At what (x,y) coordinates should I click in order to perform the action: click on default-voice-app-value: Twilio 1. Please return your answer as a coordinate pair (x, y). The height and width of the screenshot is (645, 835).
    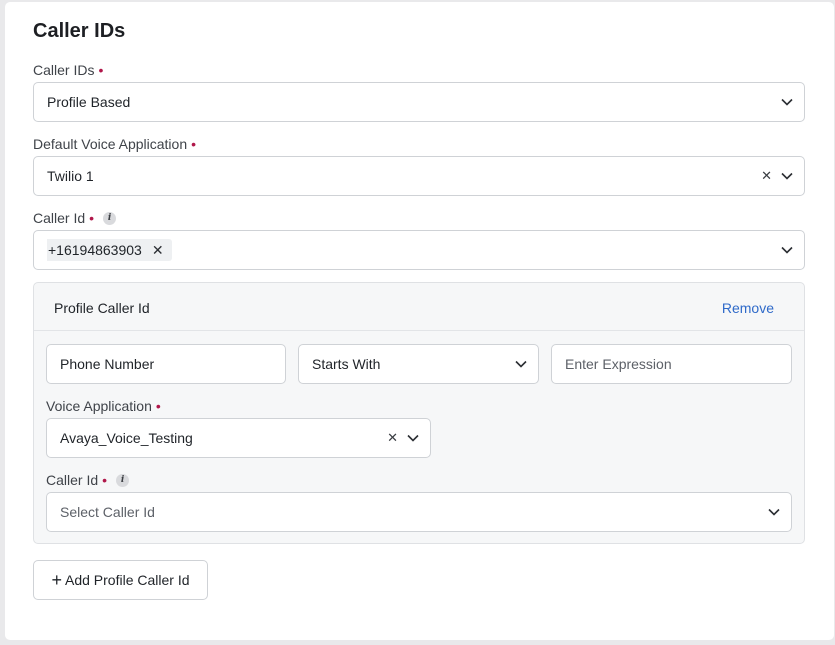
    Looking at the image, I should click on (70, 176).